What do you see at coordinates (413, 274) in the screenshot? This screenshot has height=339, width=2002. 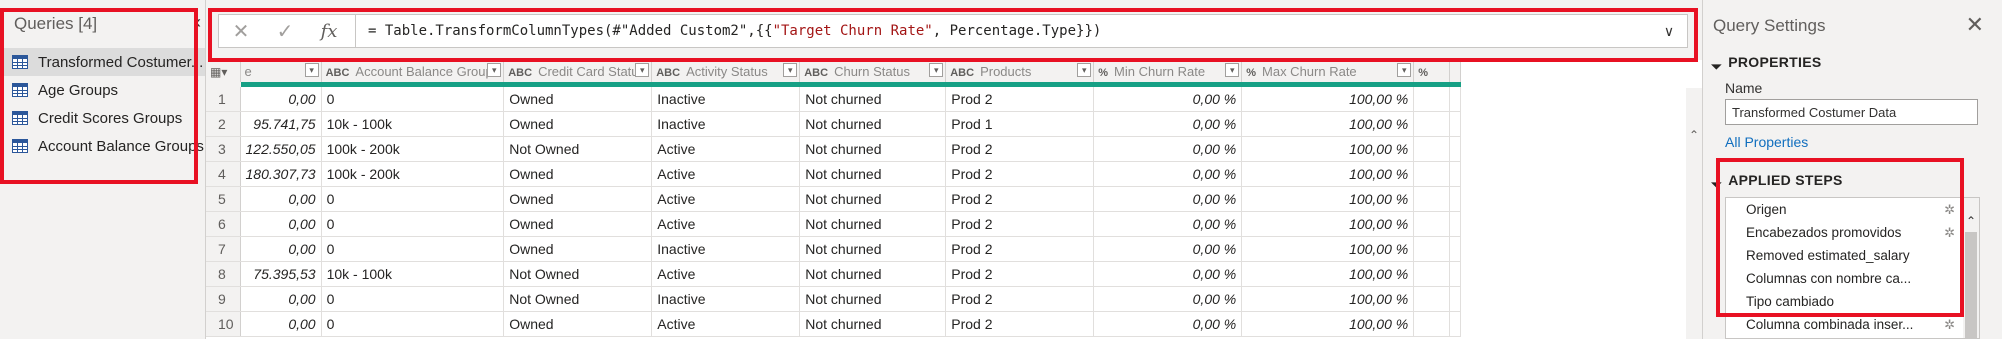 I see `table-cell: 10k - 100k` at bounding box center [413, 274].